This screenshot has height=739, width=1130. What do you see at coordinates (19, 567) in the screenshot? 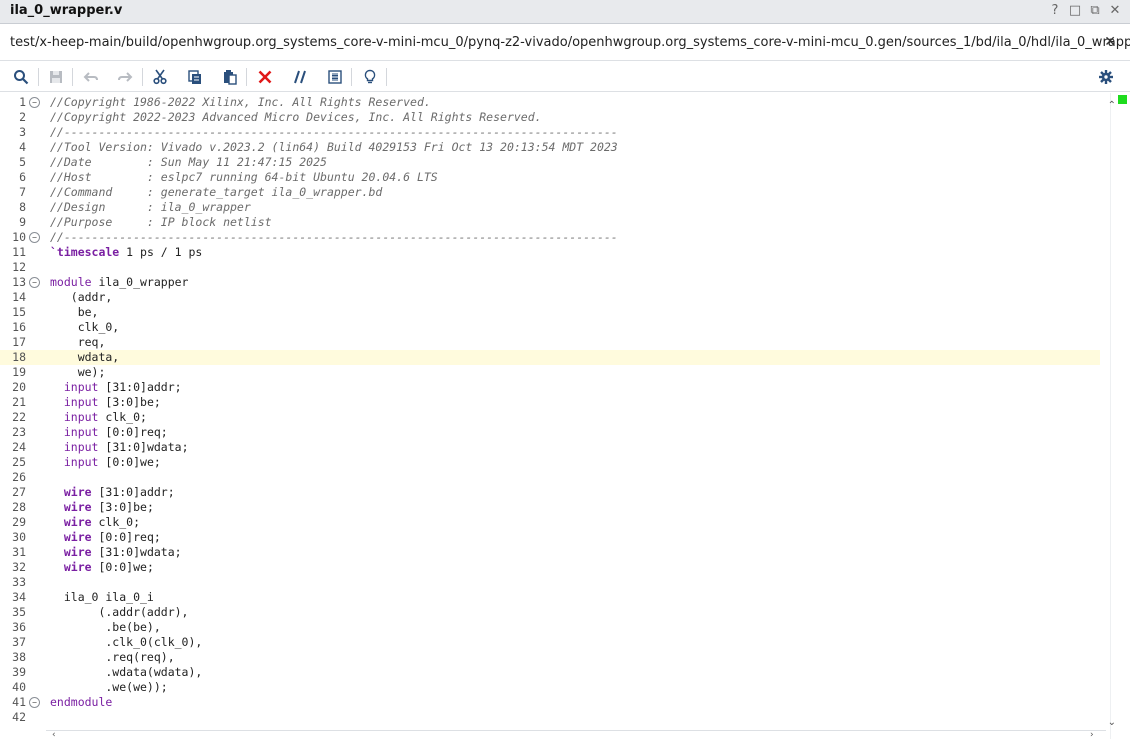
I see `line-number: 32` at bounding box center [19, 567].